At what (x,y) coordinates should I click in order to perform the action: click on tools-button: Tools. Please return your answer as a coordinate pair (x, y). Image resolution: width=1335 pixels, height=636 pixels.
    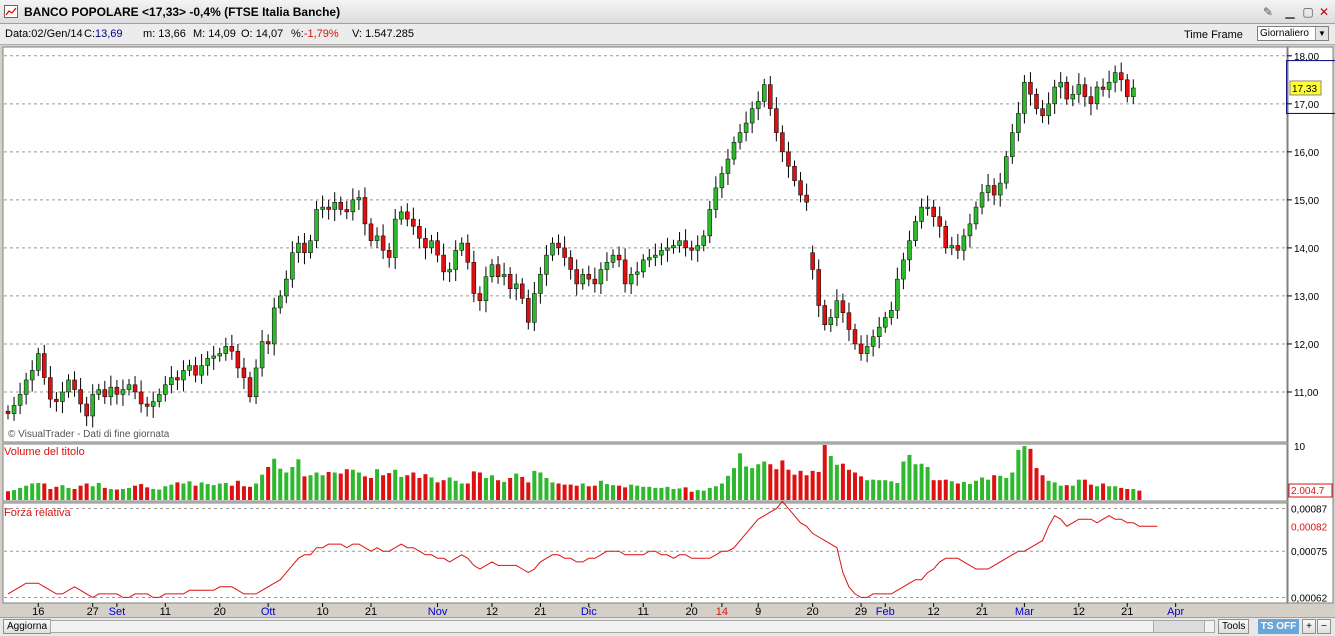
    Looking at the image, I should click on (1234, 626).